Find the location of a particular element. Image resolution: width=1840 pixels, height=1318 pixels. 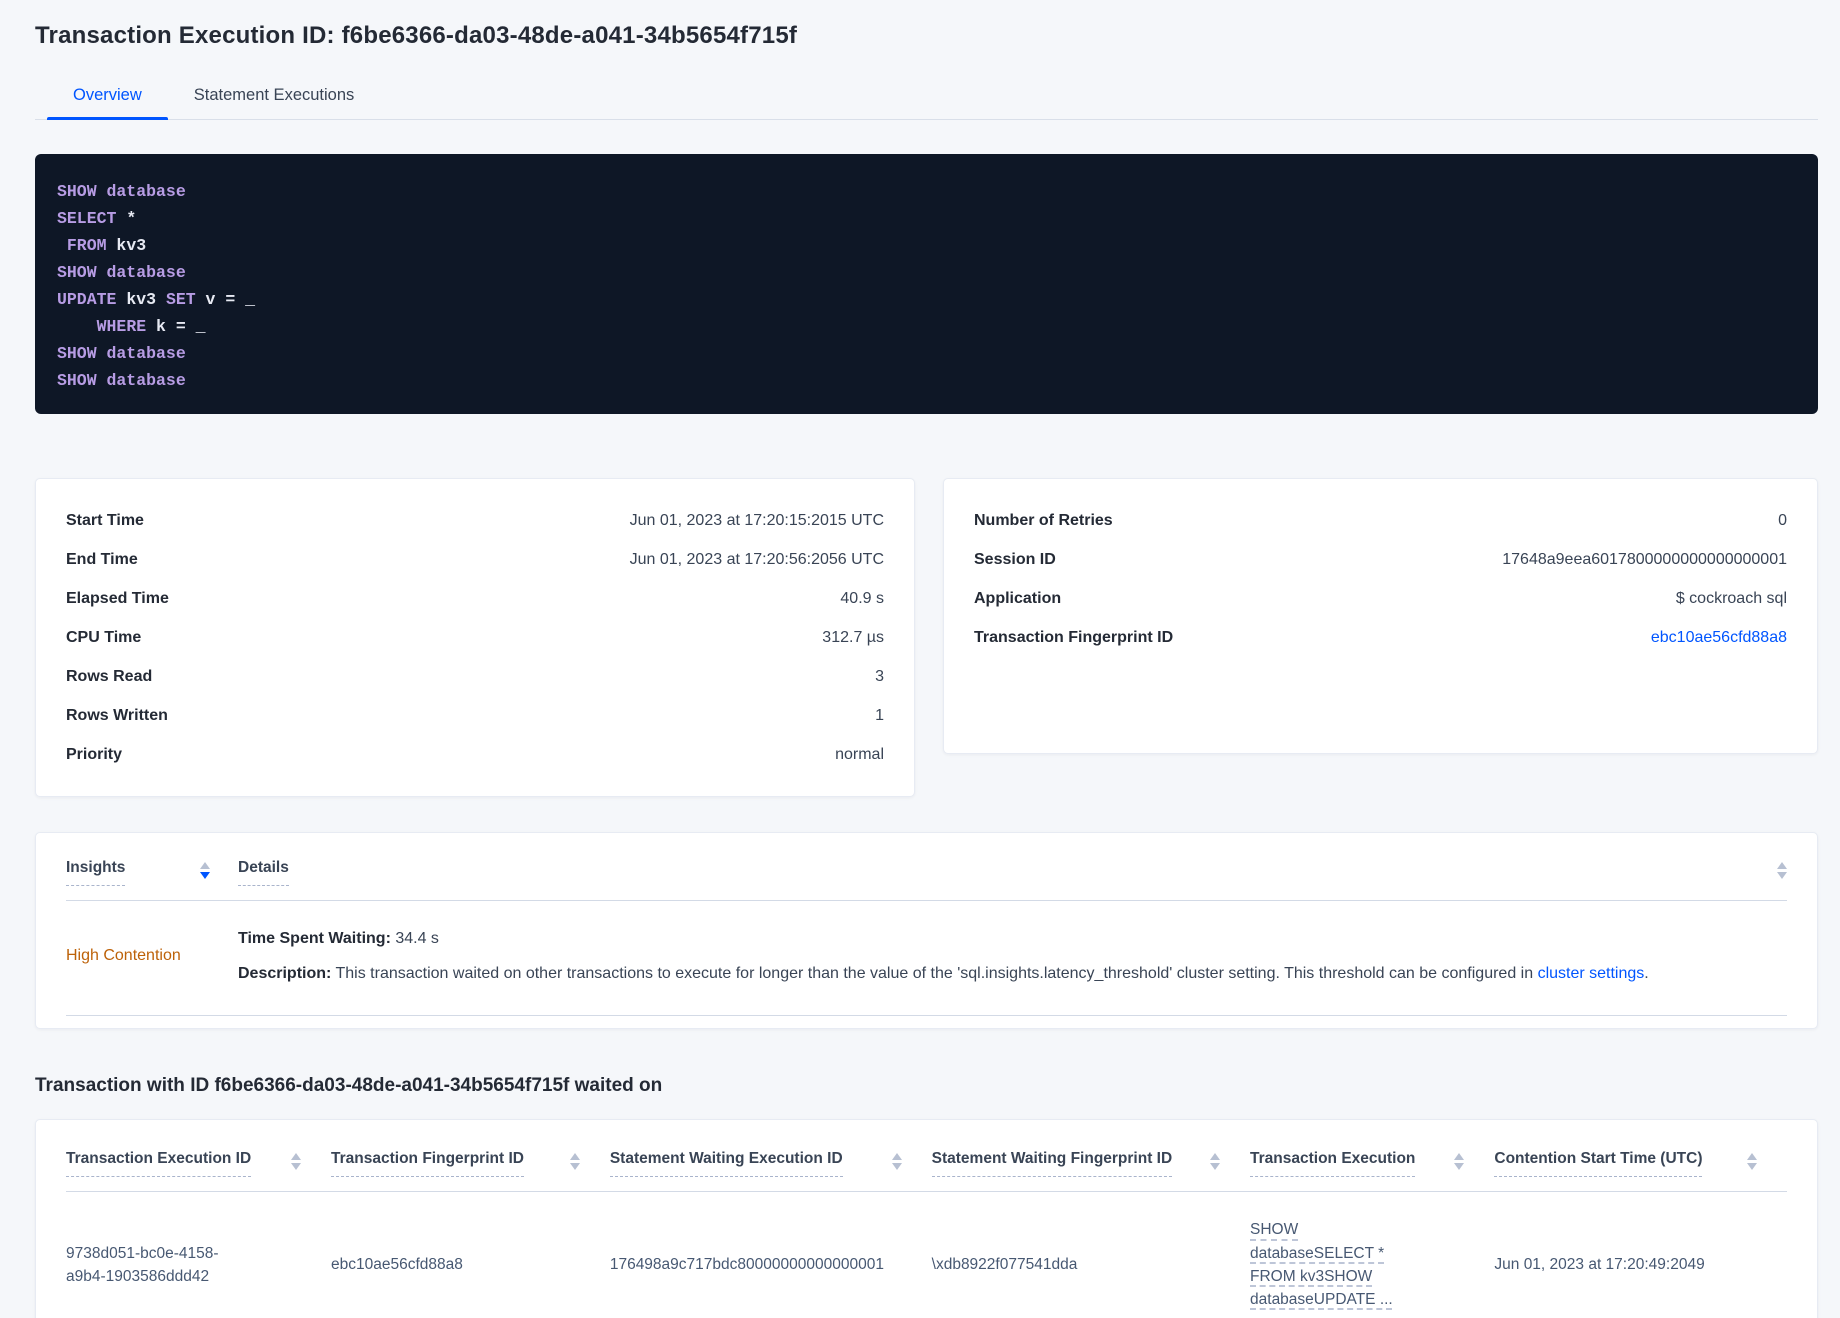

details-header-label: Details is located at coordinates (263, 872).